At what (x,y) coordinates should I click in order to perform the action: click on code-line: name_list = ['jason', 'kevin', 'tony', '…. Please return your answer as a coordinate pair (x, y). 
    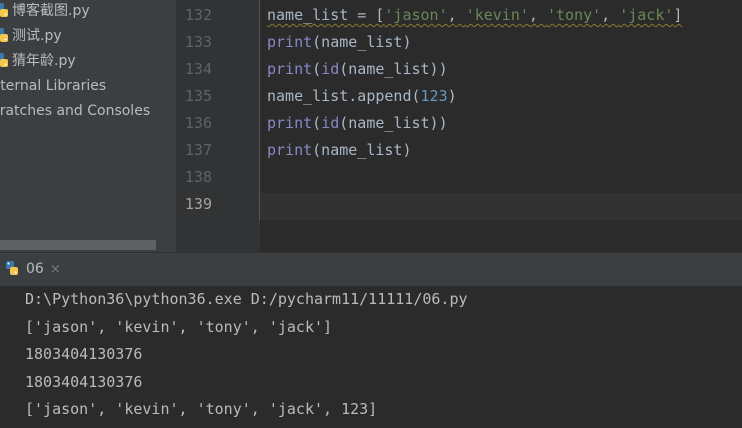
    Looking at the image, I should click on (474, 15).